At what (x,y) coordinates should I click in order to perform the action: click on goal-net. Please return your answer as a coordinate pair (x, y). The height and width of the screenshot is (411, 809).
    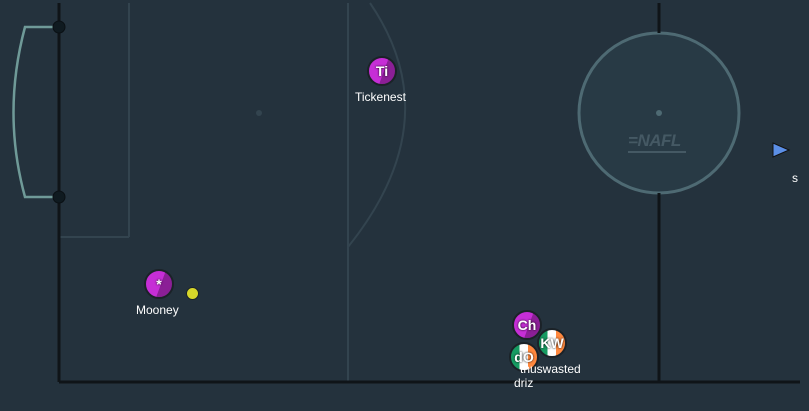
    Looking at the image, I should click on (35, 112).